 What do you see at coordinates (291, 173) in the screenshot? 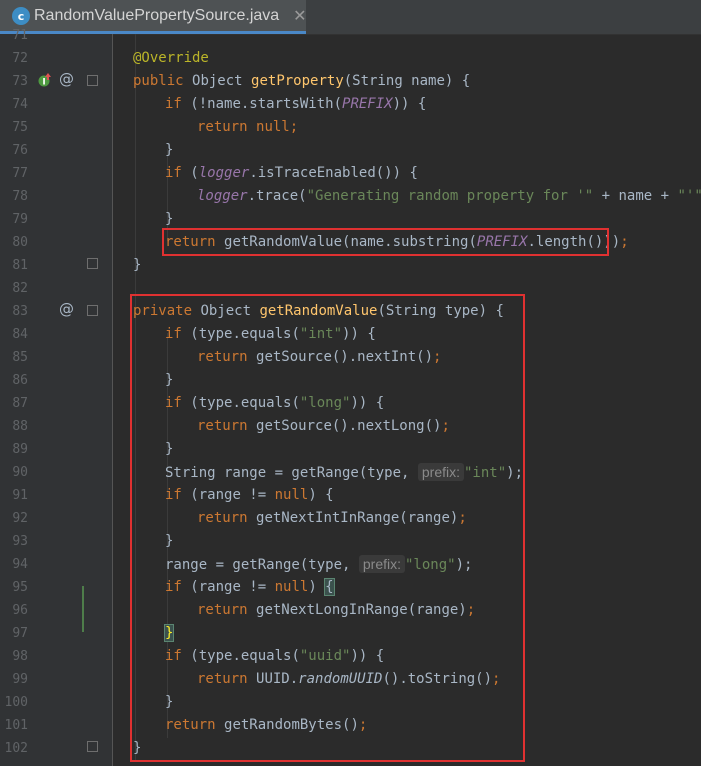
I see `code-line: if (logger.isTraceEnabled()) {` at bounding box center [291, 173].